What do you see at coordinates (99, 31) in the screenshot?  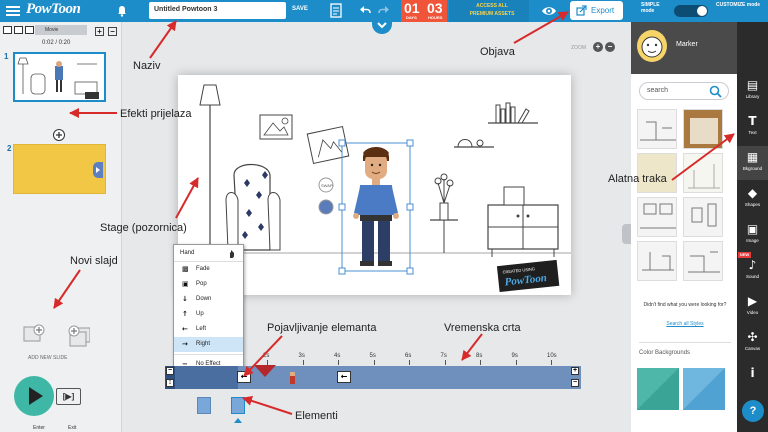 I see `add-slide-plus-icon: +` at bounding box center [99, 31].